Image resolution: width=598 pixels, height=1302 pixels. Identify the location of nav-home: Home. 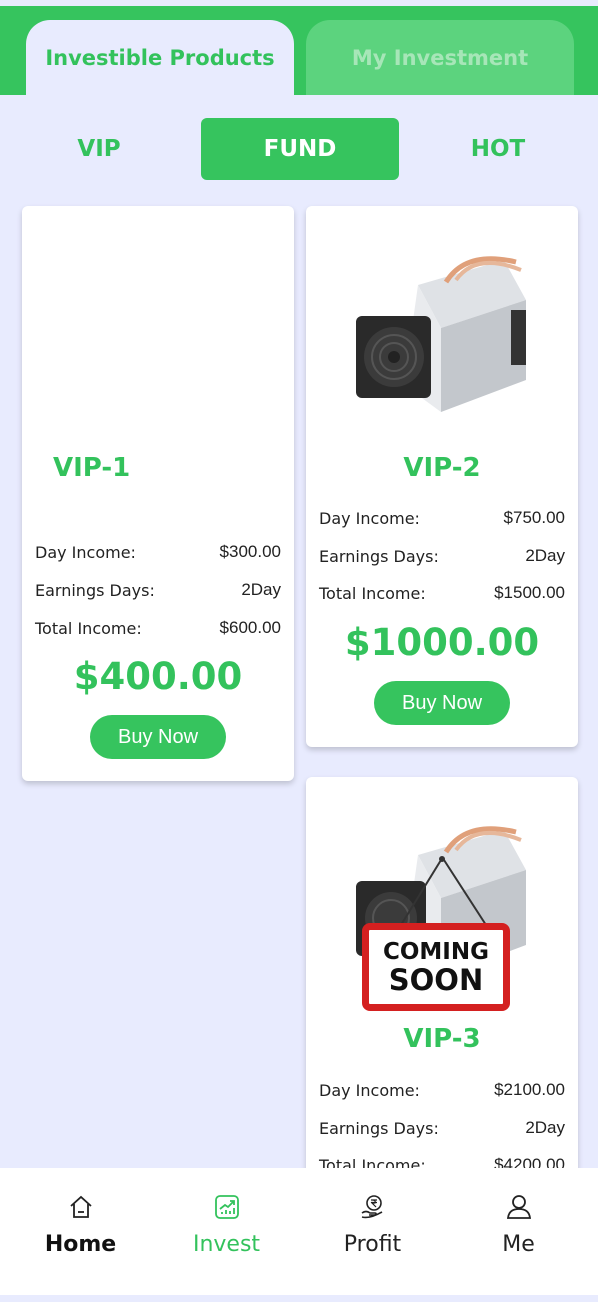
(80, 1231).